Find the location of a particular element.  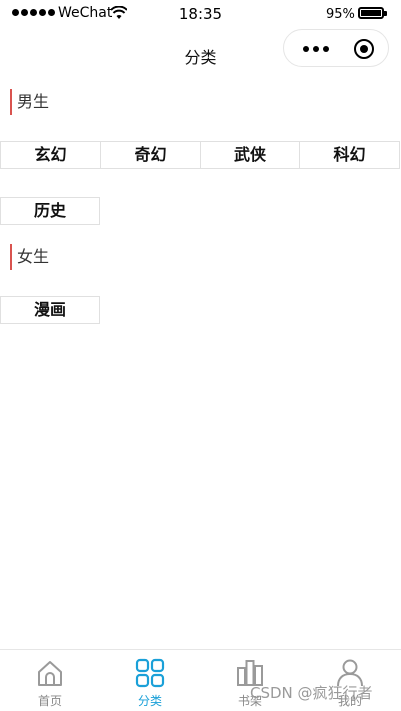

tab-home: 首页 is located at coordinates (50, 680).